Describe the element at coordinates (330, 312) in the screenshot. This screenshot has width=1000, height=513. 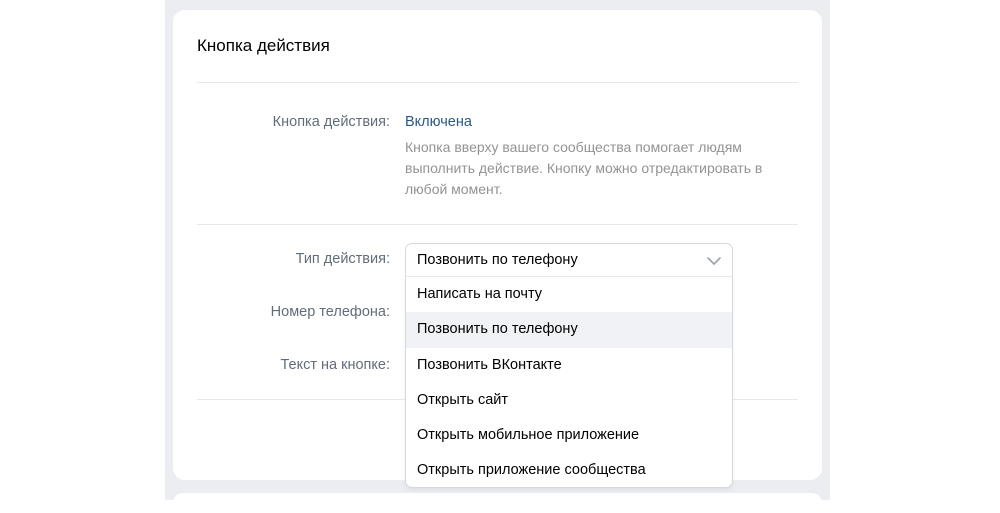
I see `phone-number-label: Номер телефона:` at that location.